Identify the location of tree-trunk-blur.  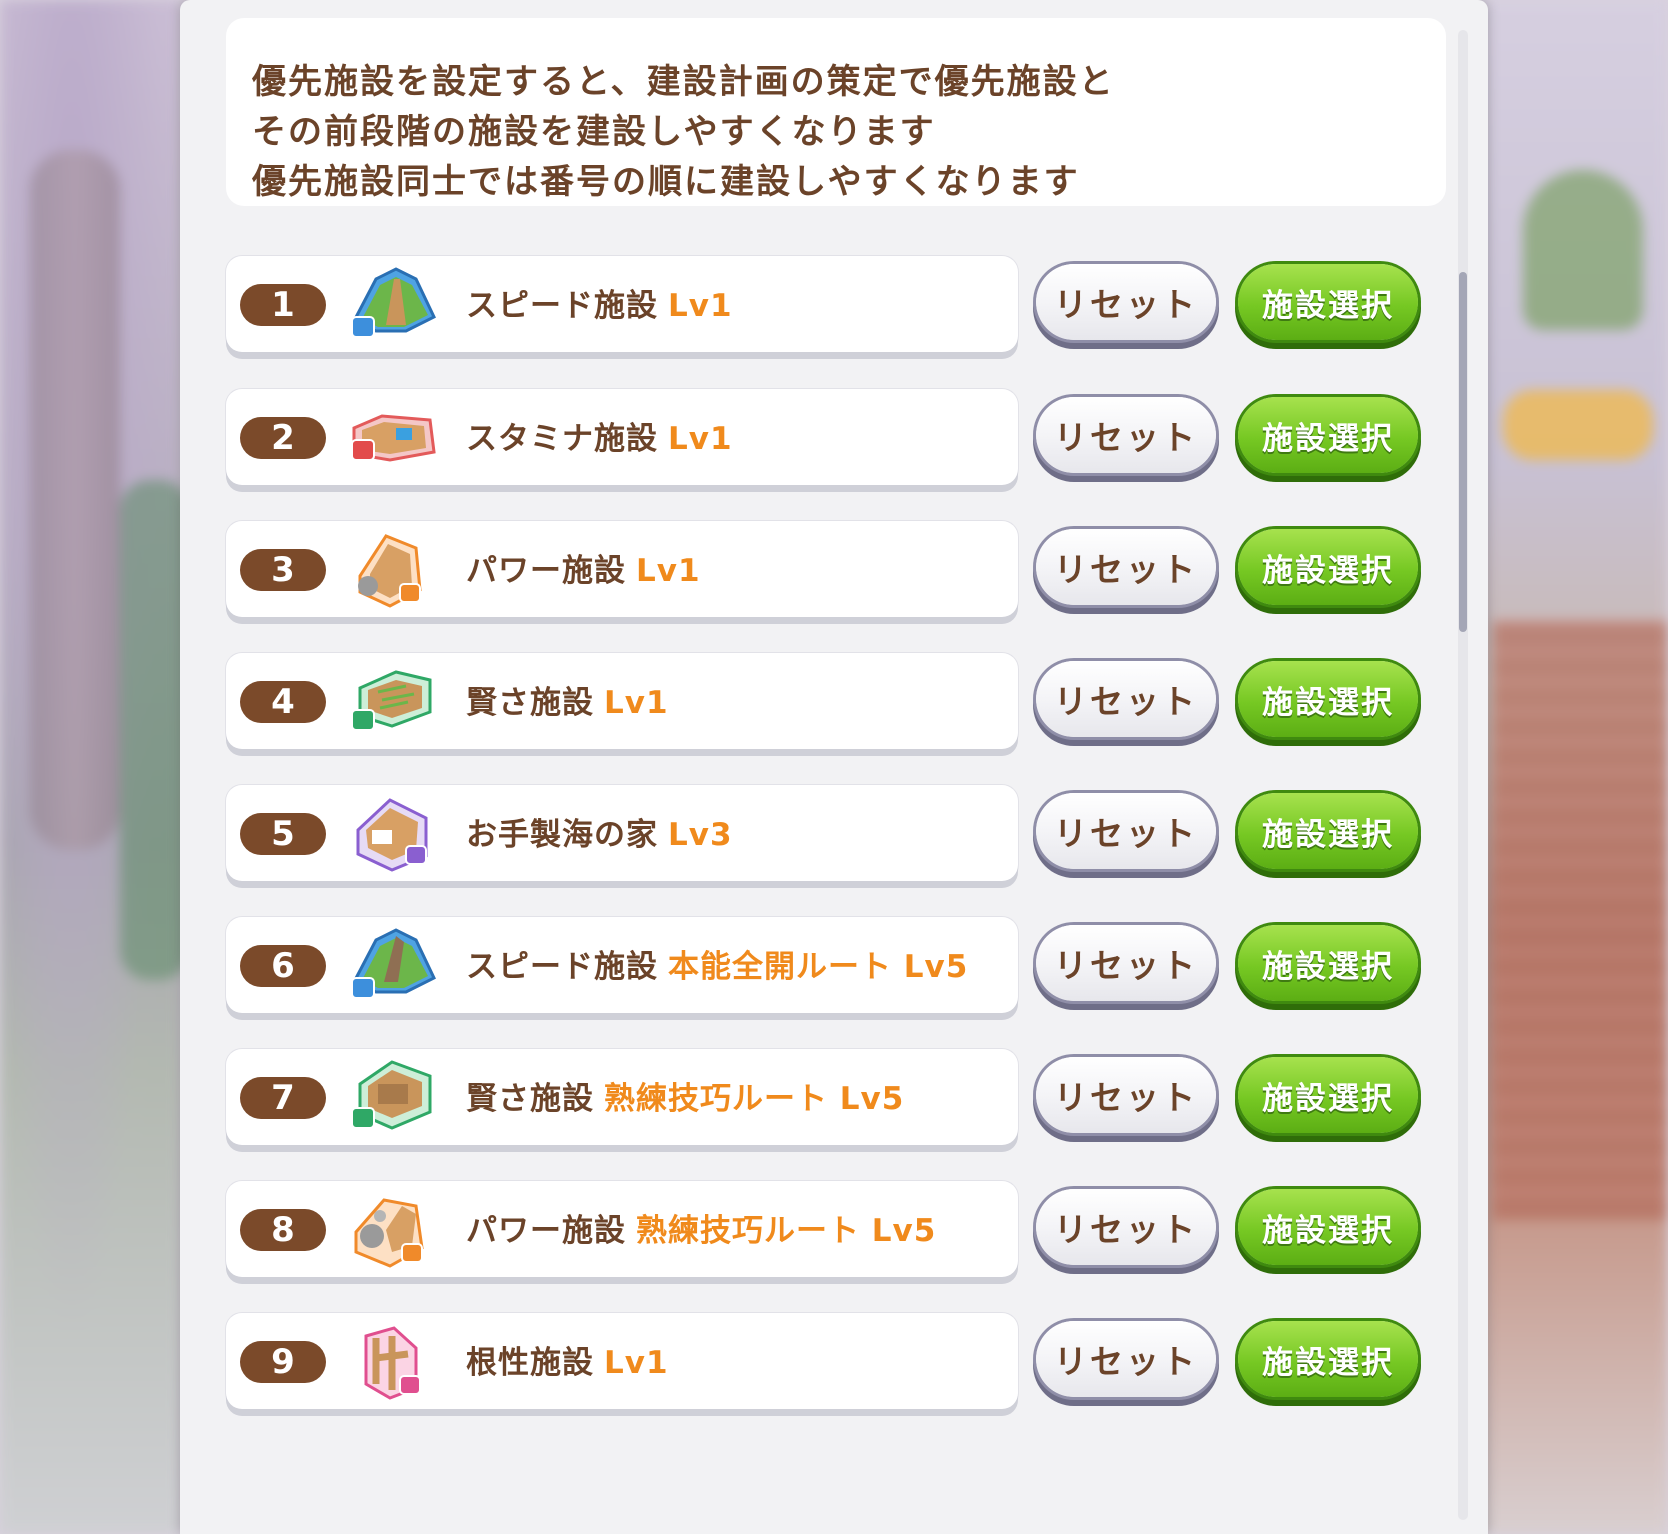
(75, 500).